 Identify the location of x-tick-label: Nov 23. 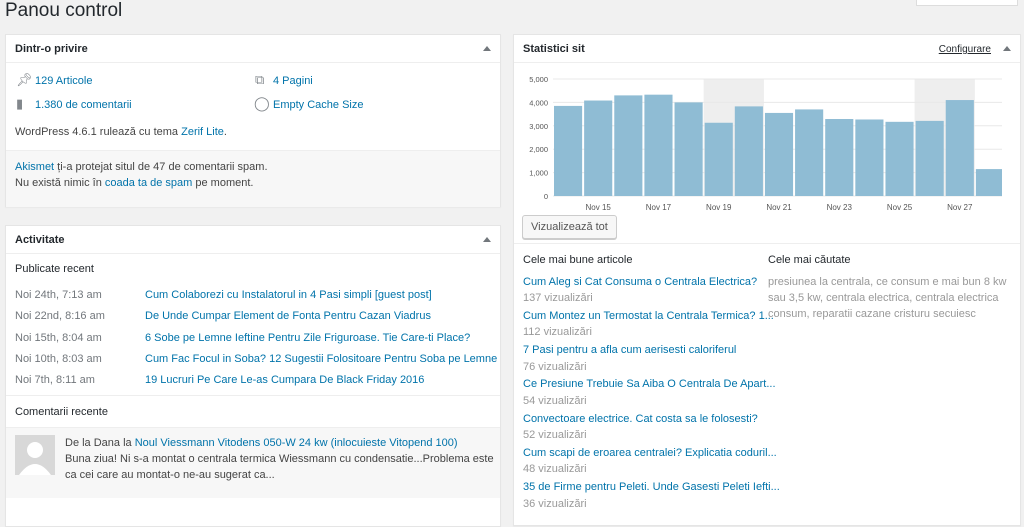
(840, 207).